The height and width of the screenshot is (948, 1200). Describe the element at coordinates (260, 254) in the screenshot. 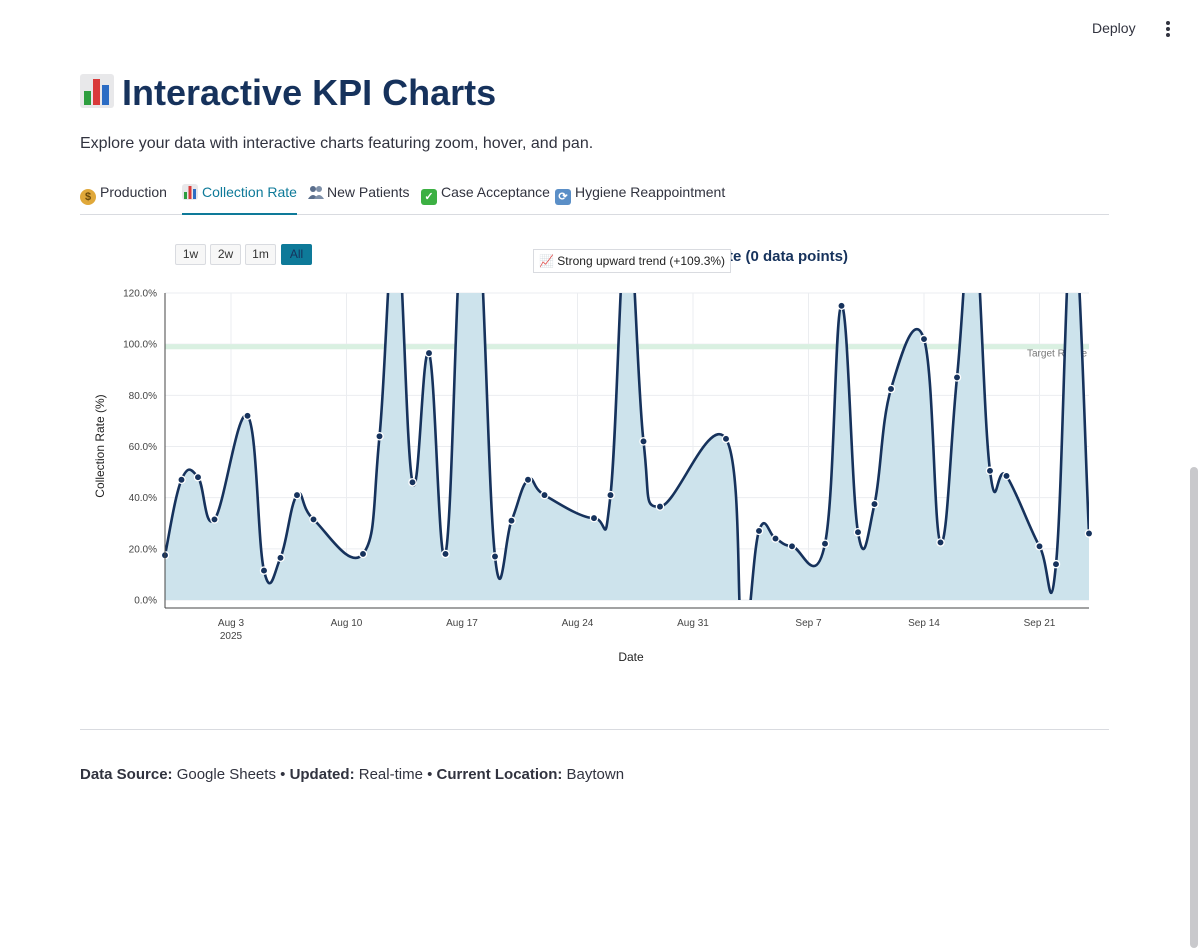

I see `range-button-1m: 1m` at that location.